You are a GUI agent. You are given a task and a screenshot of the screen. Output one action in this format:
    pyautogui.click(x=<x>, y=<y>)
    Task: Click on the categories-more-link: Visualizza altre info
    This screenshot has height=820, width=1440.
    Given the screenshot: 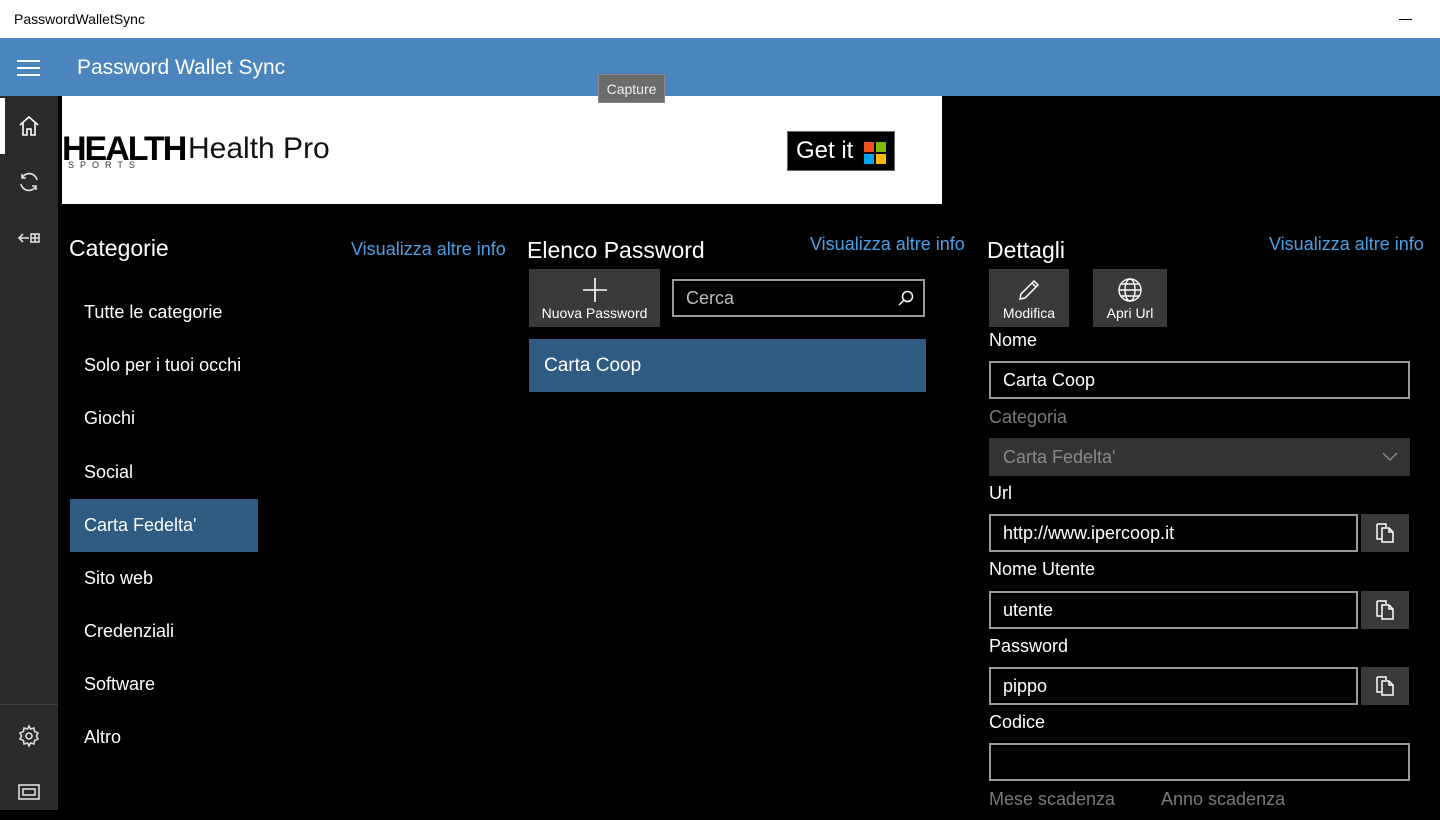 What is the action you would take?
    pyautogui.click(x=428, y=249)
    